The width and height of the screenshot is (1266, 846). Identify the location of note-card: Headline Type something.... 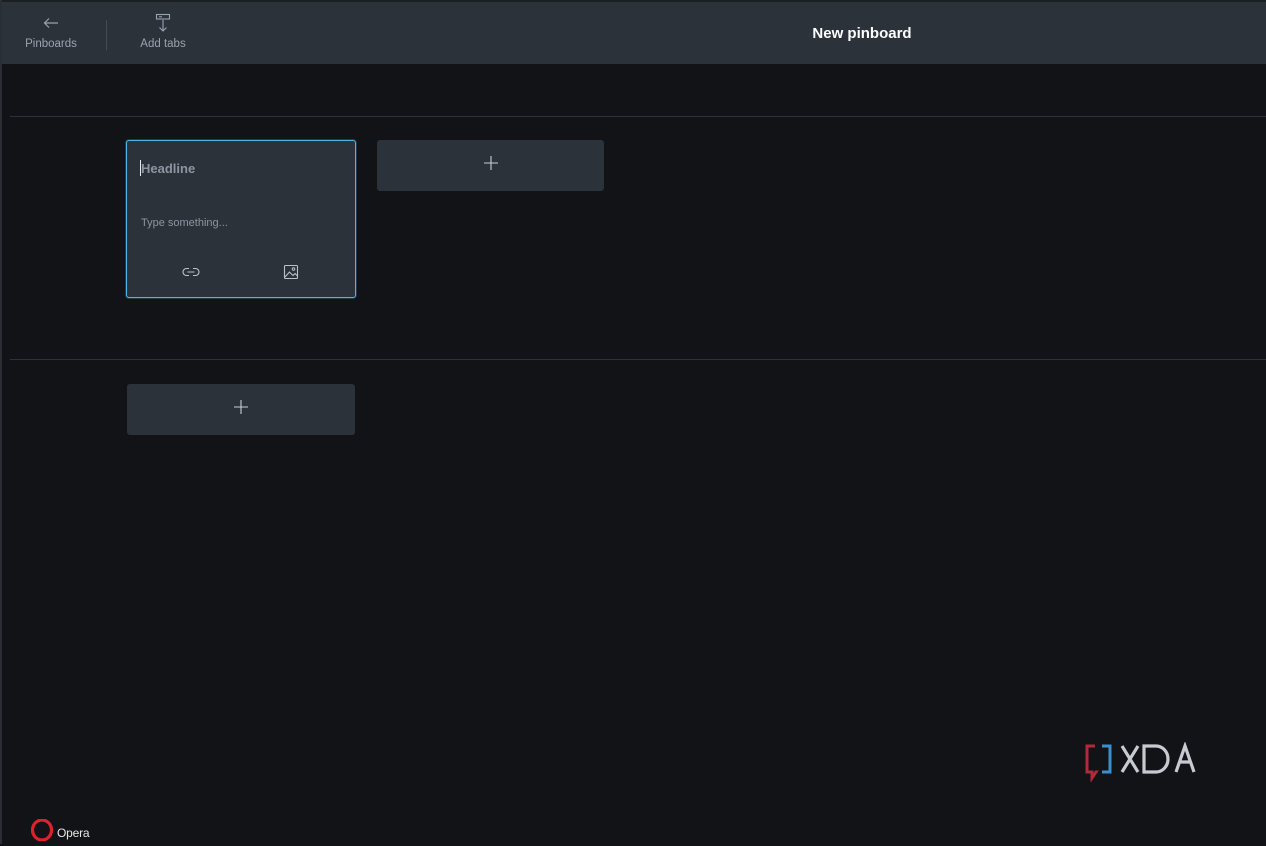
(241, 219).